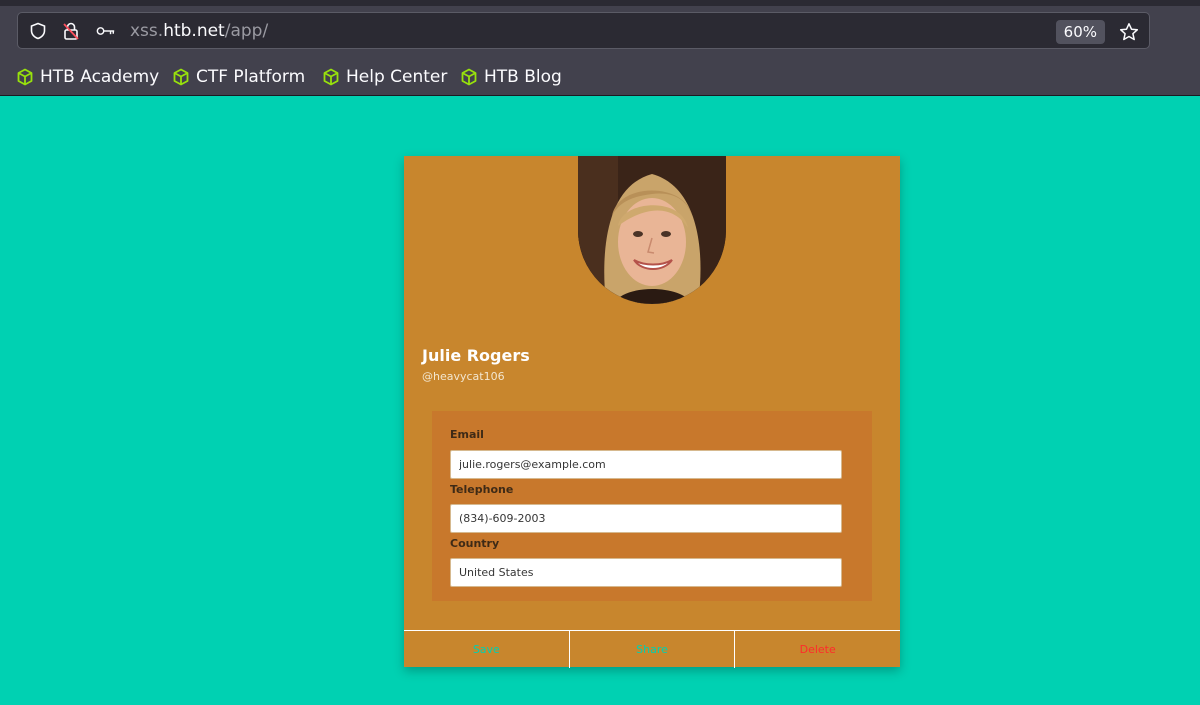 The height and width of the screenshot is (705, 1200). I want to click on bookmark-help-center: Help Center, so click(384, 77).